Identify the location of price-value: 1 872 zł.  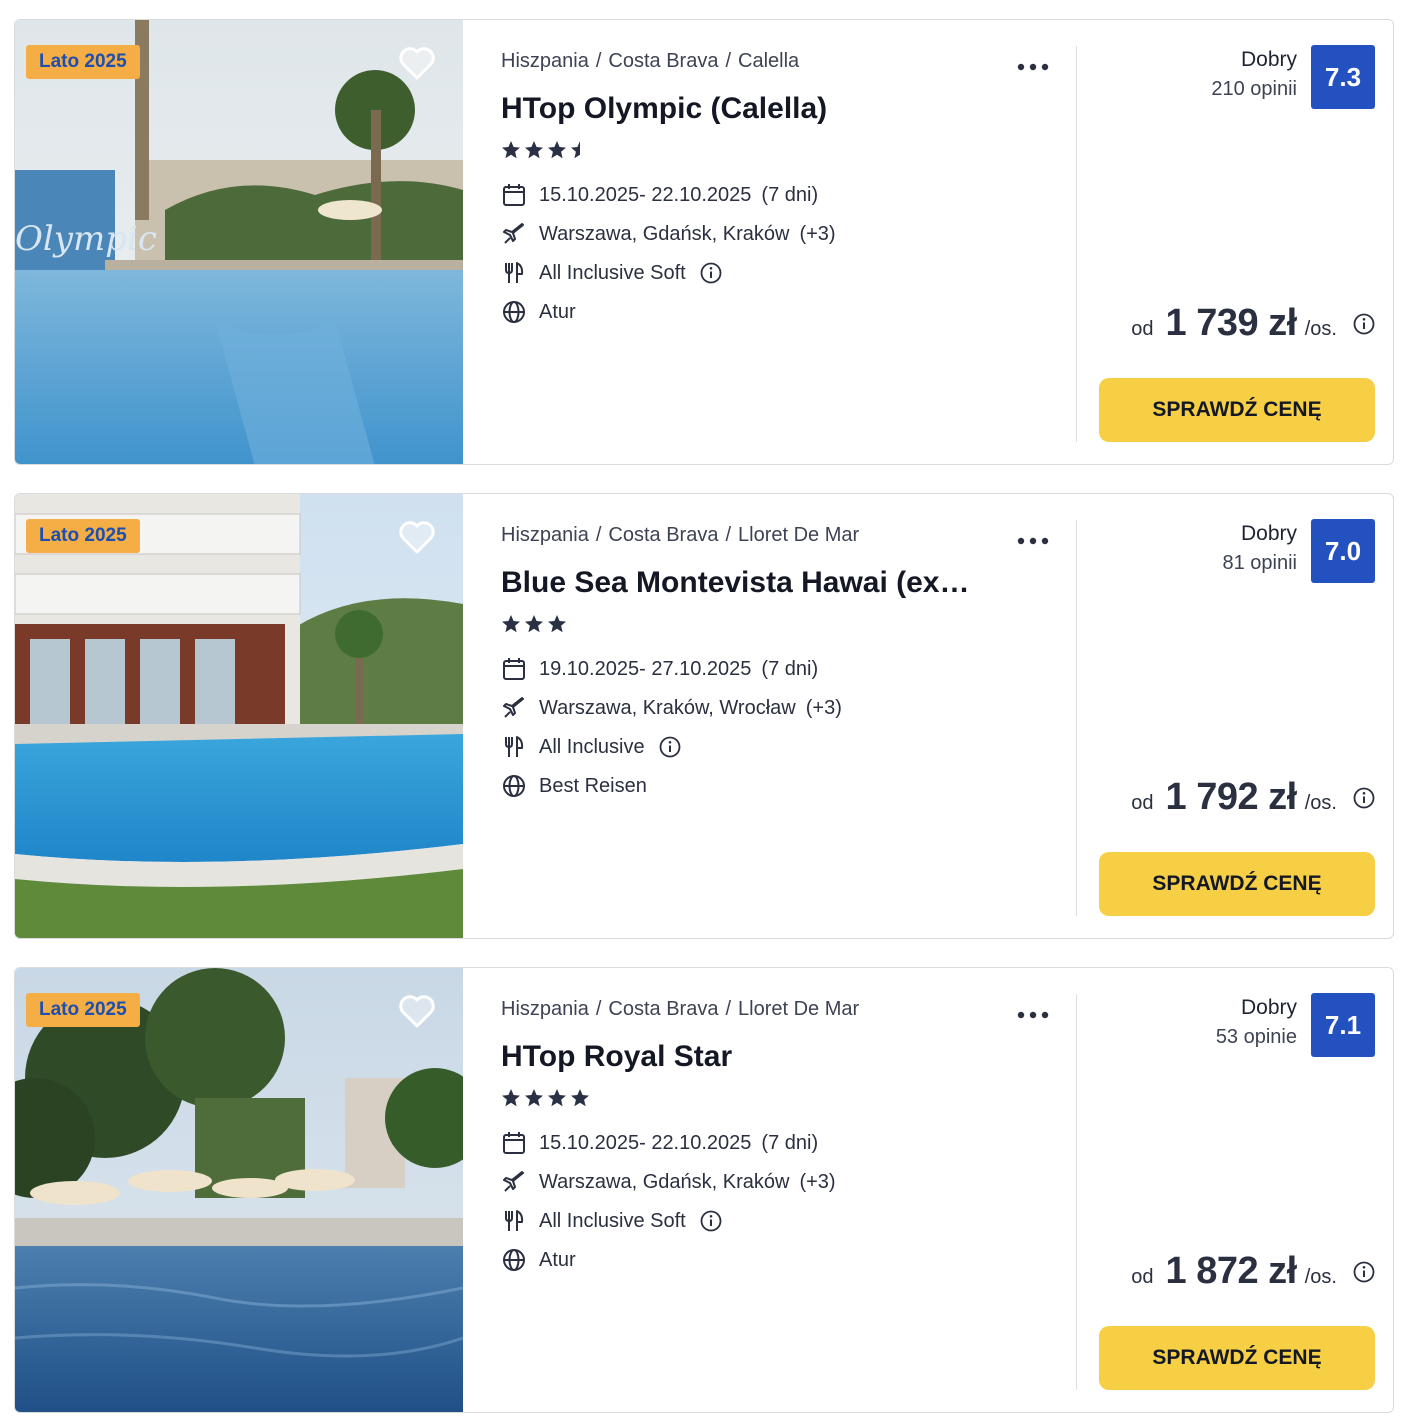
(1231, 1271).